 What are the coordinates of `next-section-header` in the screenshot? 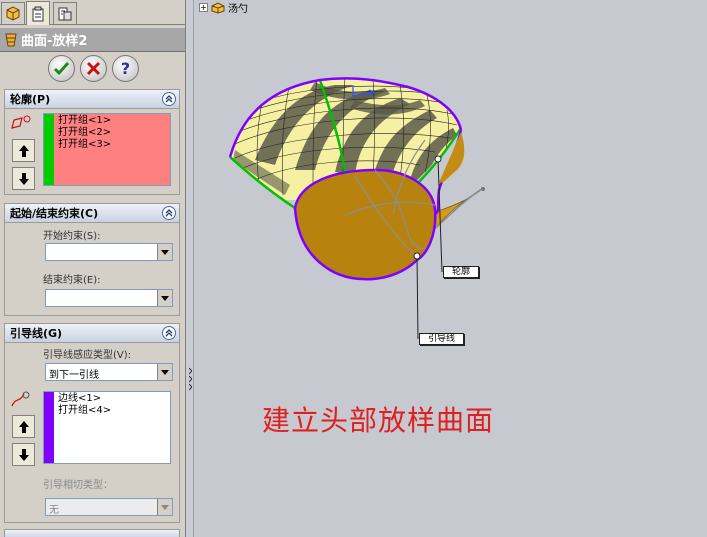 It's located at (92, 533).